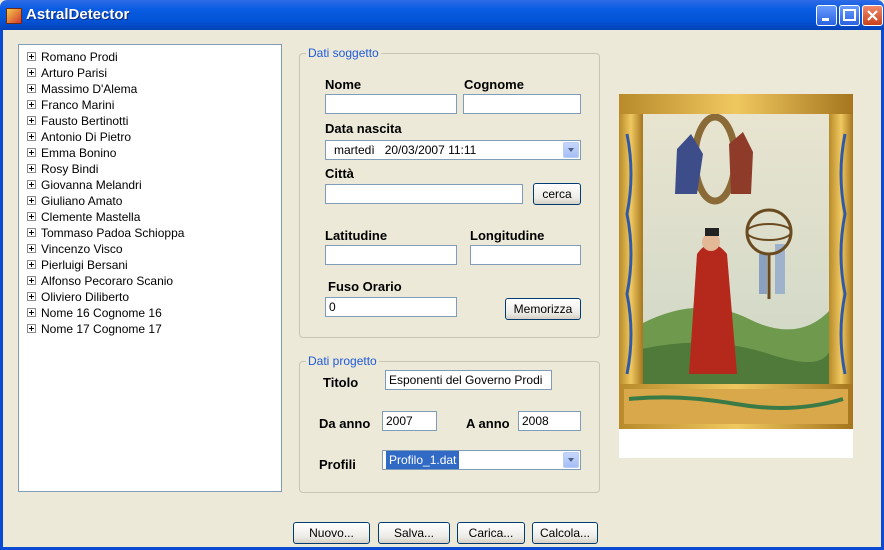 The height and width of the screenshot is (550, 884). Describe the element at coordinates (342, 361) in the screenshot. I see `dati-progetto-legend: Dati progetto` at that location.